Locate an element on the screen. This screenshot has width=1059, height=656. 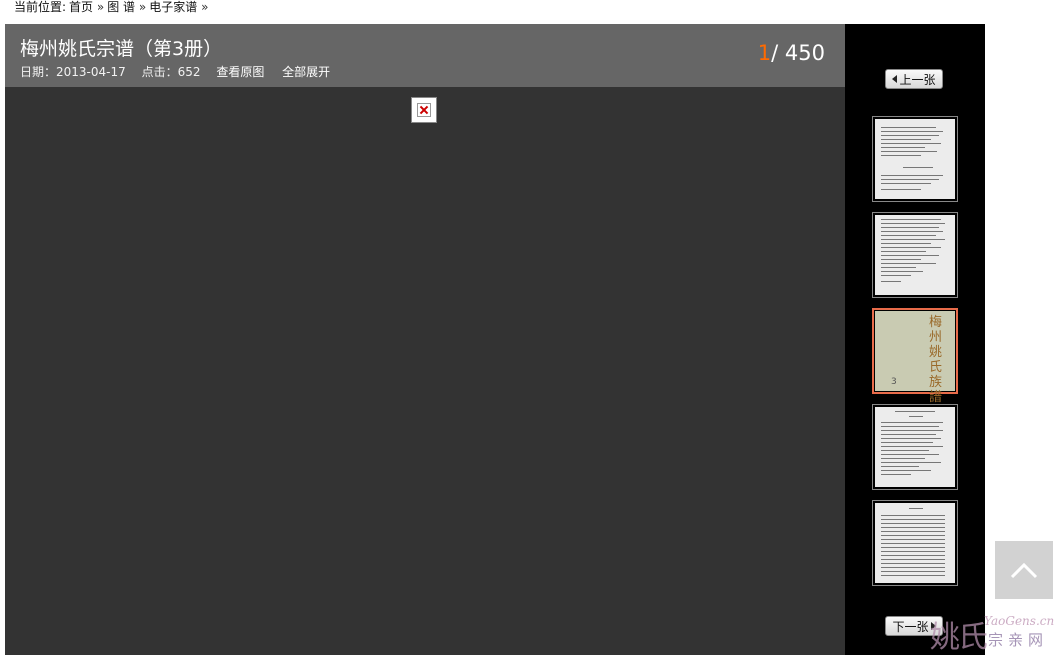
breadcrumb-label: 当前位置: is located at coordinates (40, 7).